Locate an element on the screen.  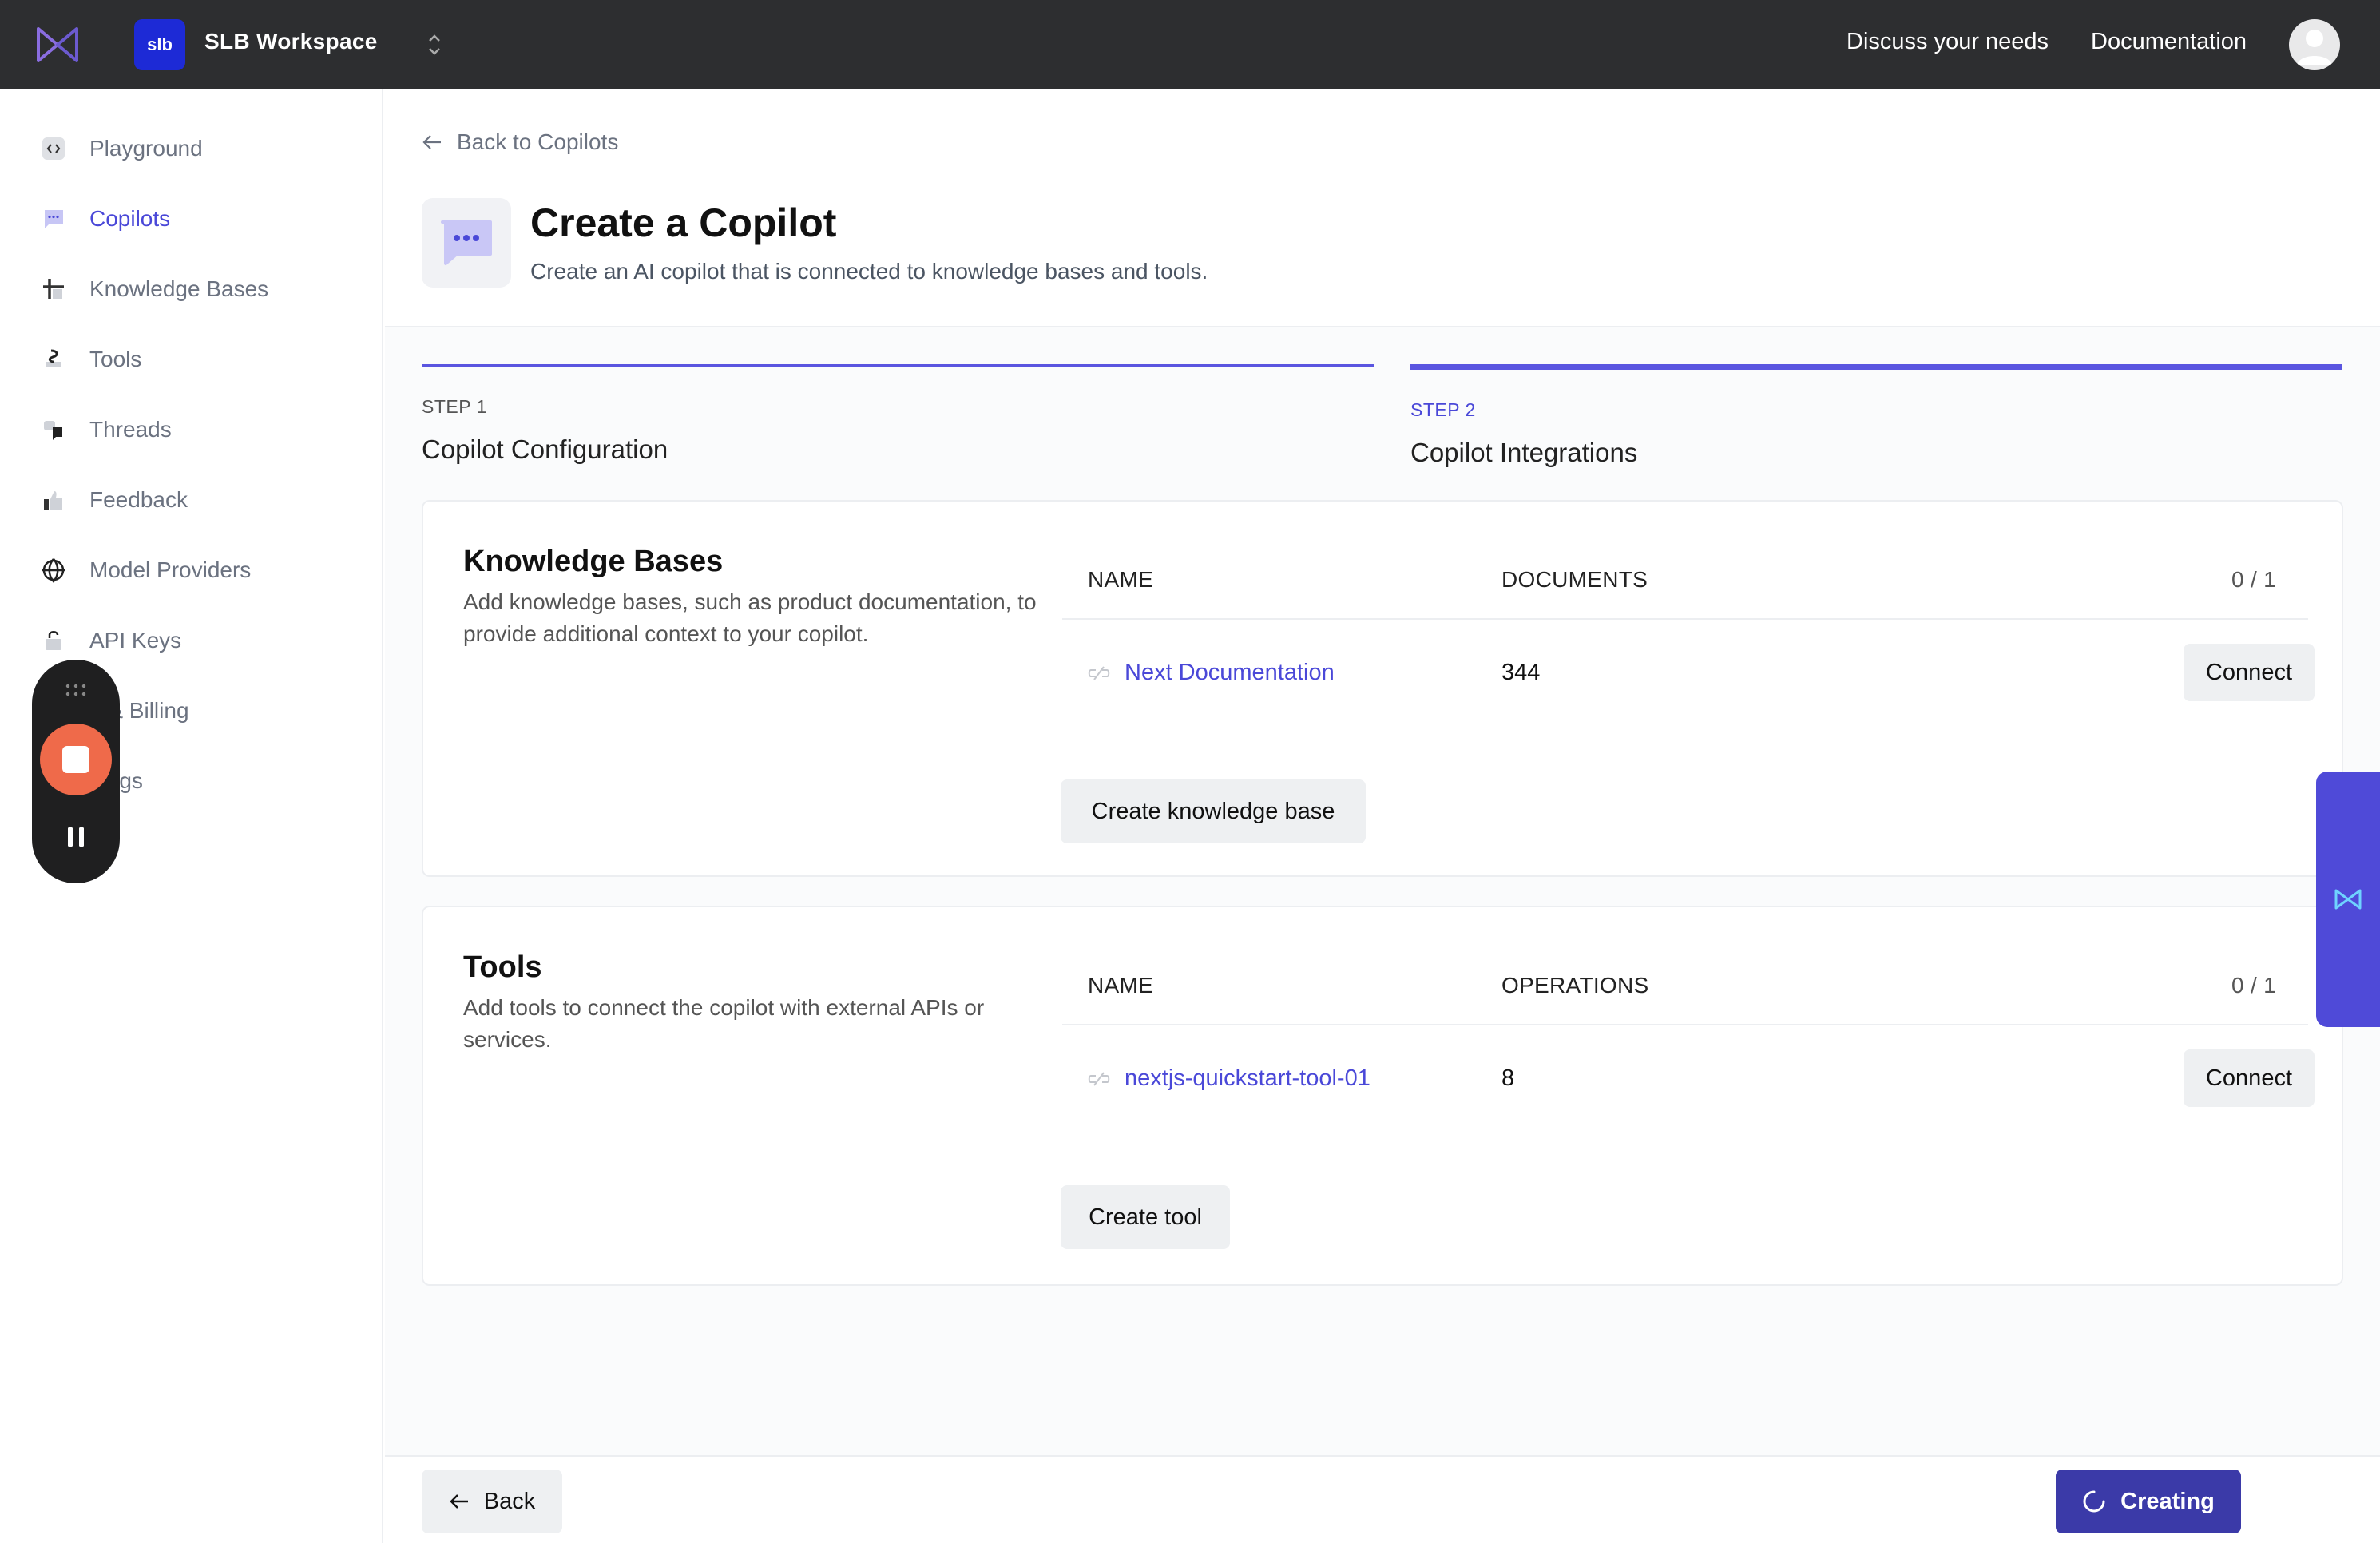
sidebar-item-feedback: Feedback is located at coordinates (113, 500).